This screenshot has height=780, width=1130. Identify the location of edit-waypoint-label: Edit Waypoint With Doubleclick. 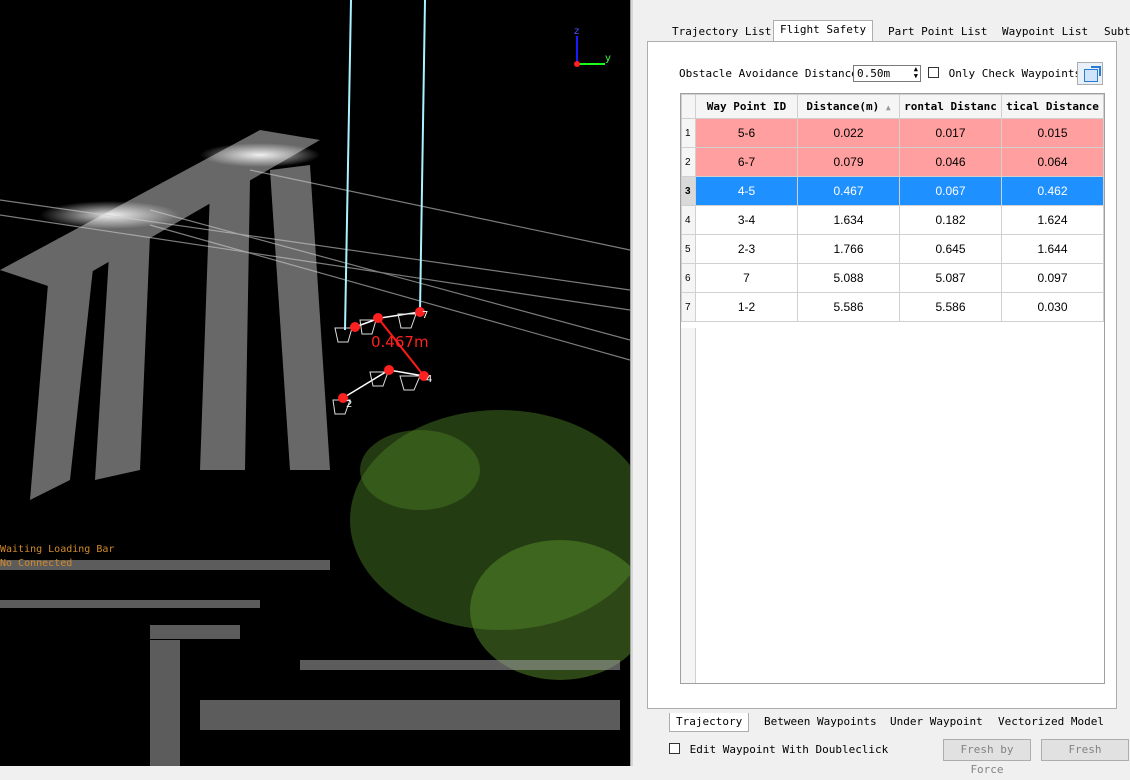
(789, 749).